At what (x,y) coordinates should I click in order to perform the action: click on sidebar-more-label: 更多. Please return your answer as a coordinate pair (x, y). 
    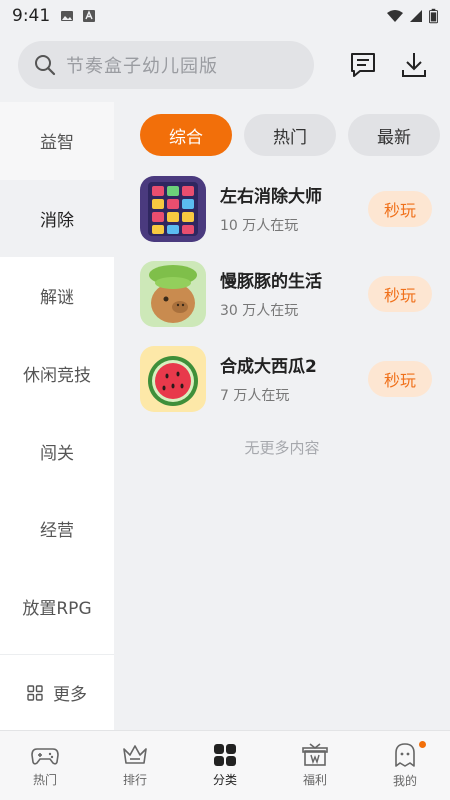
    Looking at the image, I should click on (70, 695).